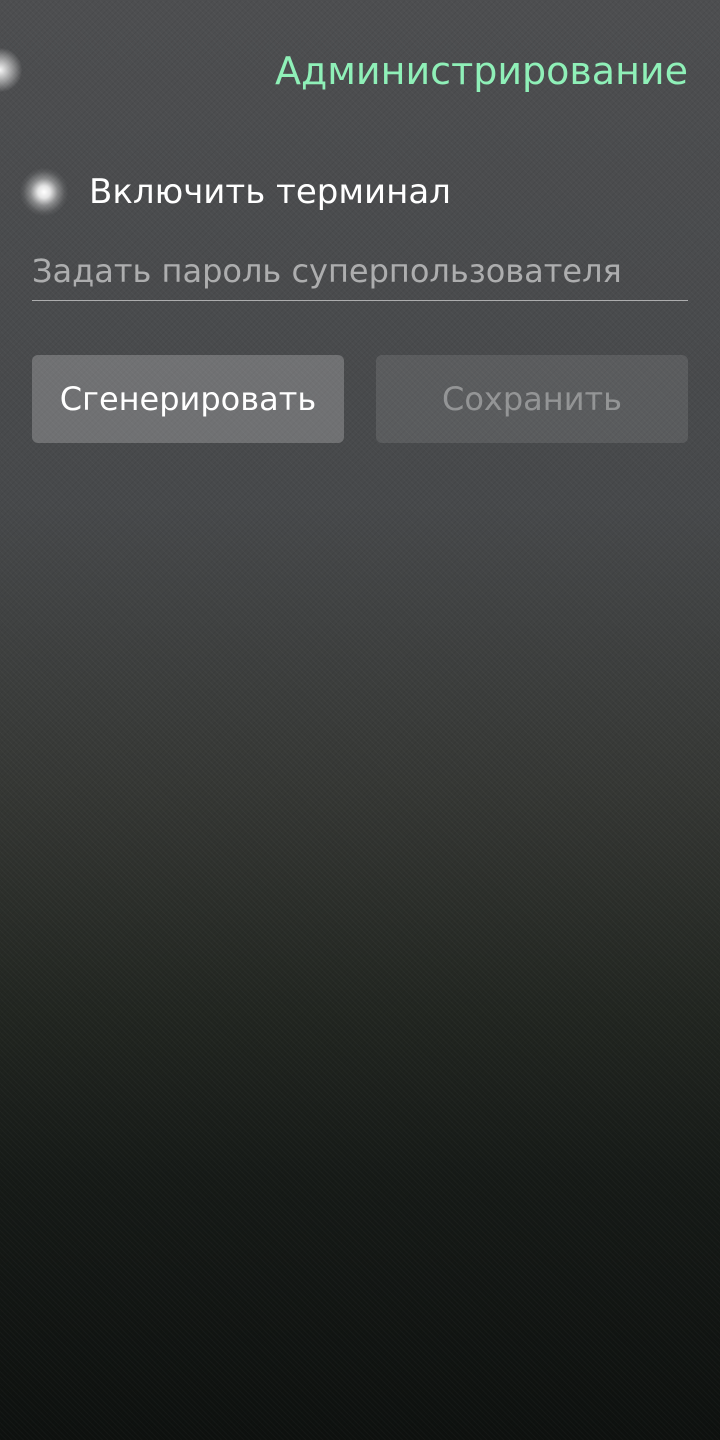 The image size is (720, 1440). I want to click on password-input, so click(360, 271).